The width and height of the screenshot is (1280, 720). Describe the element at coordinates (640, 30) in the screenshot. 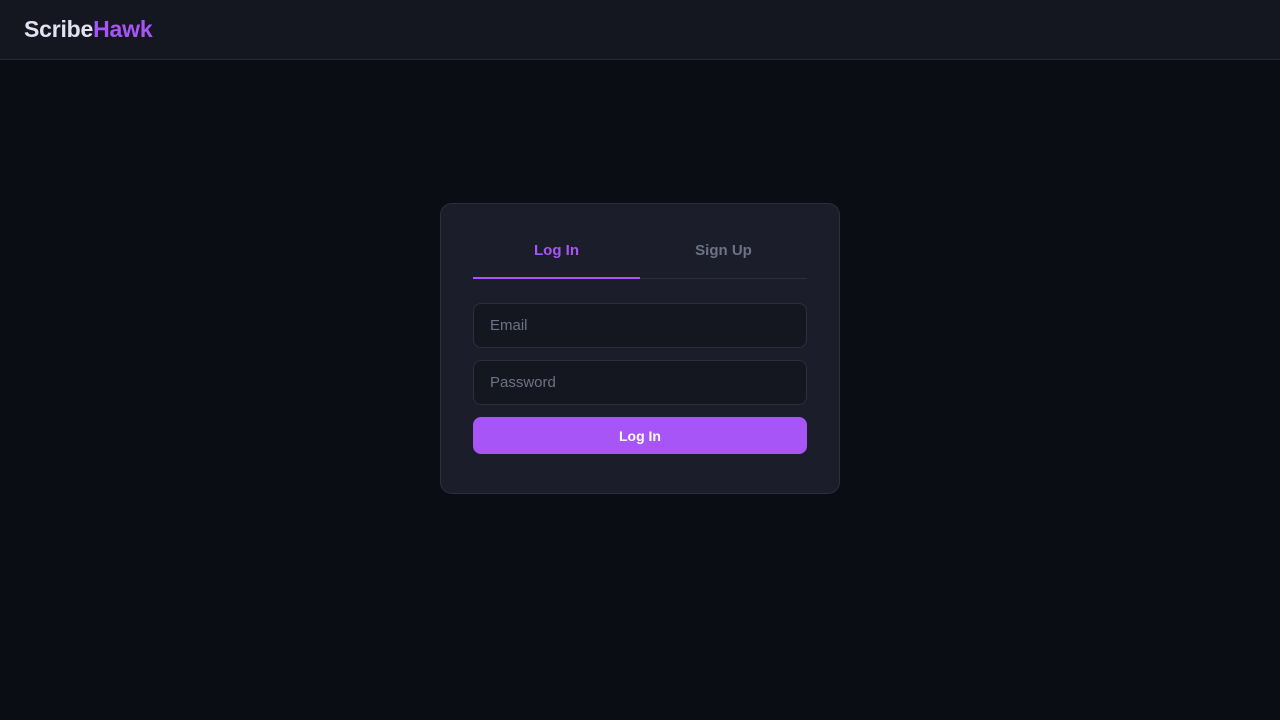

I see `top-bar: ScribeHawk` at that location.